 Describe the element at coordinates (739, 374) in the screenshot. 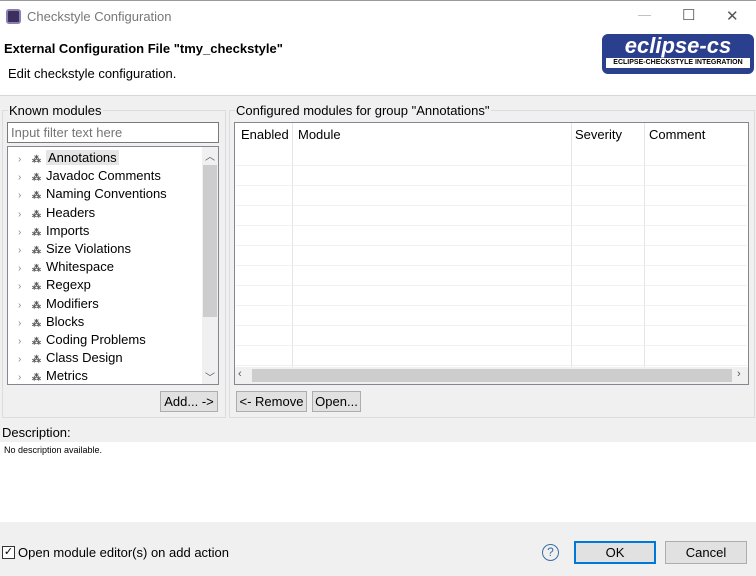

I see `scroll-right-icon: ›` at that location.